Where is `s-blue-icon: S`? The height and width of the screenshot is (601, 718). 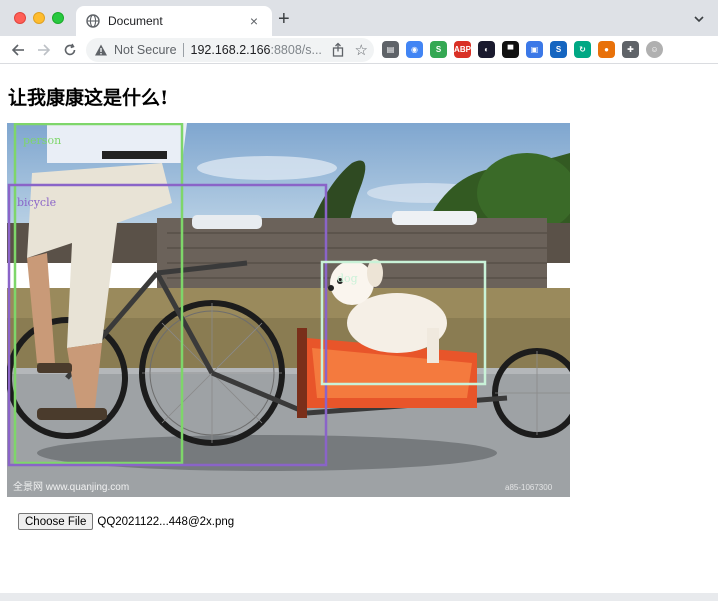
s-blue-icon: S is located at coordinates (558, 49).